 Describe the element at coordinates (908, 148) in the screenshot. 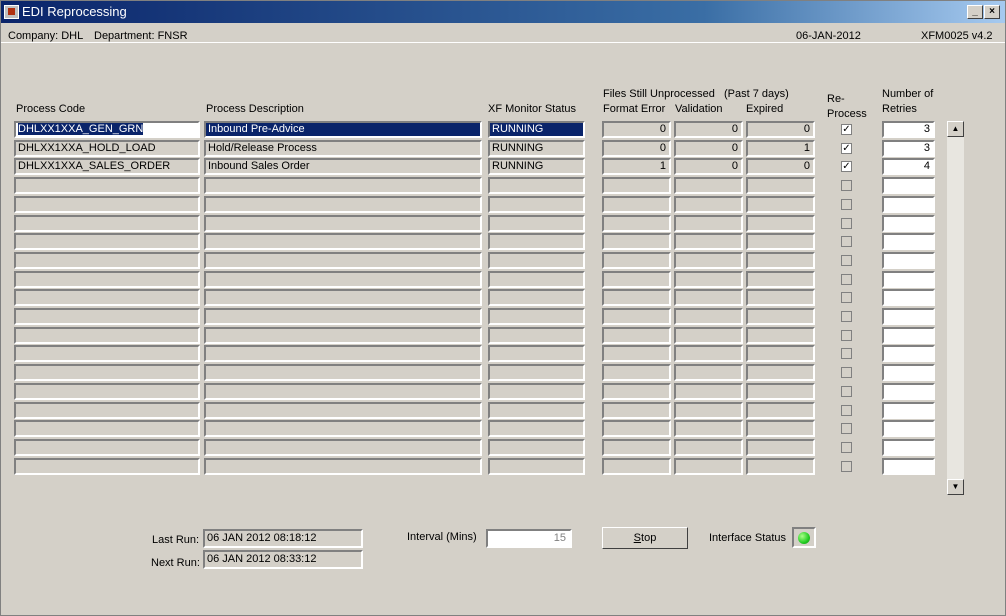

I see `retries-input: 3` at that location.